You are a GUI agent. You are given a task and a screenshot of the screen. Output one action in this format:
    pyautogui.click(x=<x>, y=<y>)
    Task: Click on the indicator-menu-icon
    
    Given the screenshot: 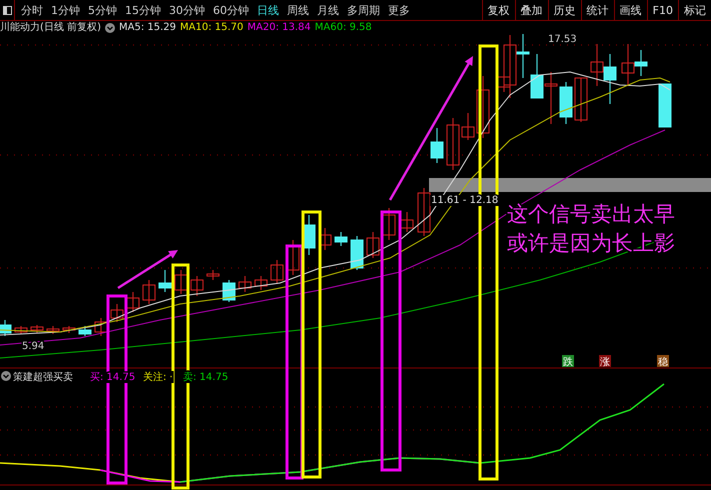 What is the action you would take?
    pyautogui.click(x=6, y=376)
    